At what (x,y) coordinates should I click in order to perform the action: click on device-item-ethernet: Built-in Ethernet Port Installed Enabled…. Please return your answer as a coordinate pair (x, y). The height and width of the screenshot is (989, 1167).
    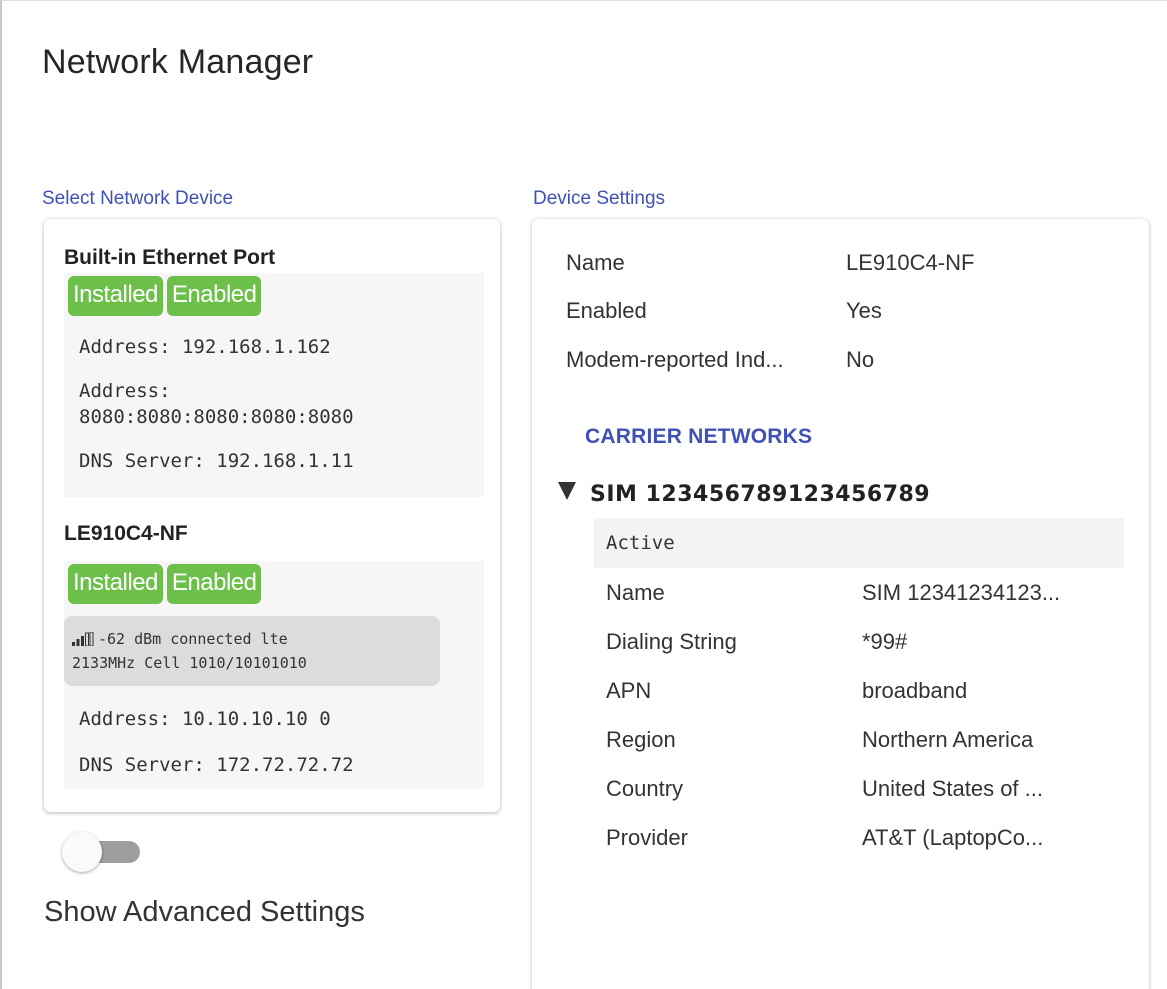
    Looking at the image, I should click on (274, 370).